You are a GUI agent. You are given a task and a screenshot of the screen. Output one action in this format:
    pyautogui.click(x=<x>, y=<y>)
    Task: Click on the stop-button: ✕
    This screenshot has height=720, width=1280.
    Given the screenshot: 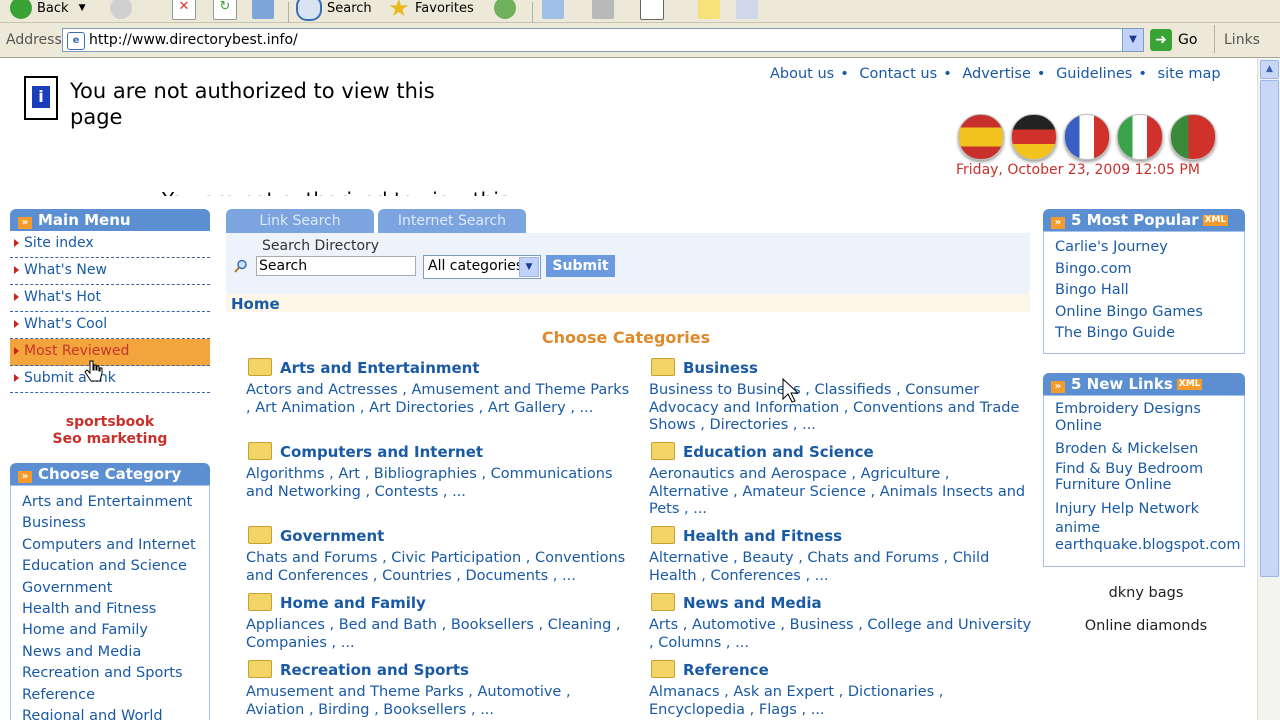 What is the action you would take?
    pyautogui.click(x=186, y=10)
    